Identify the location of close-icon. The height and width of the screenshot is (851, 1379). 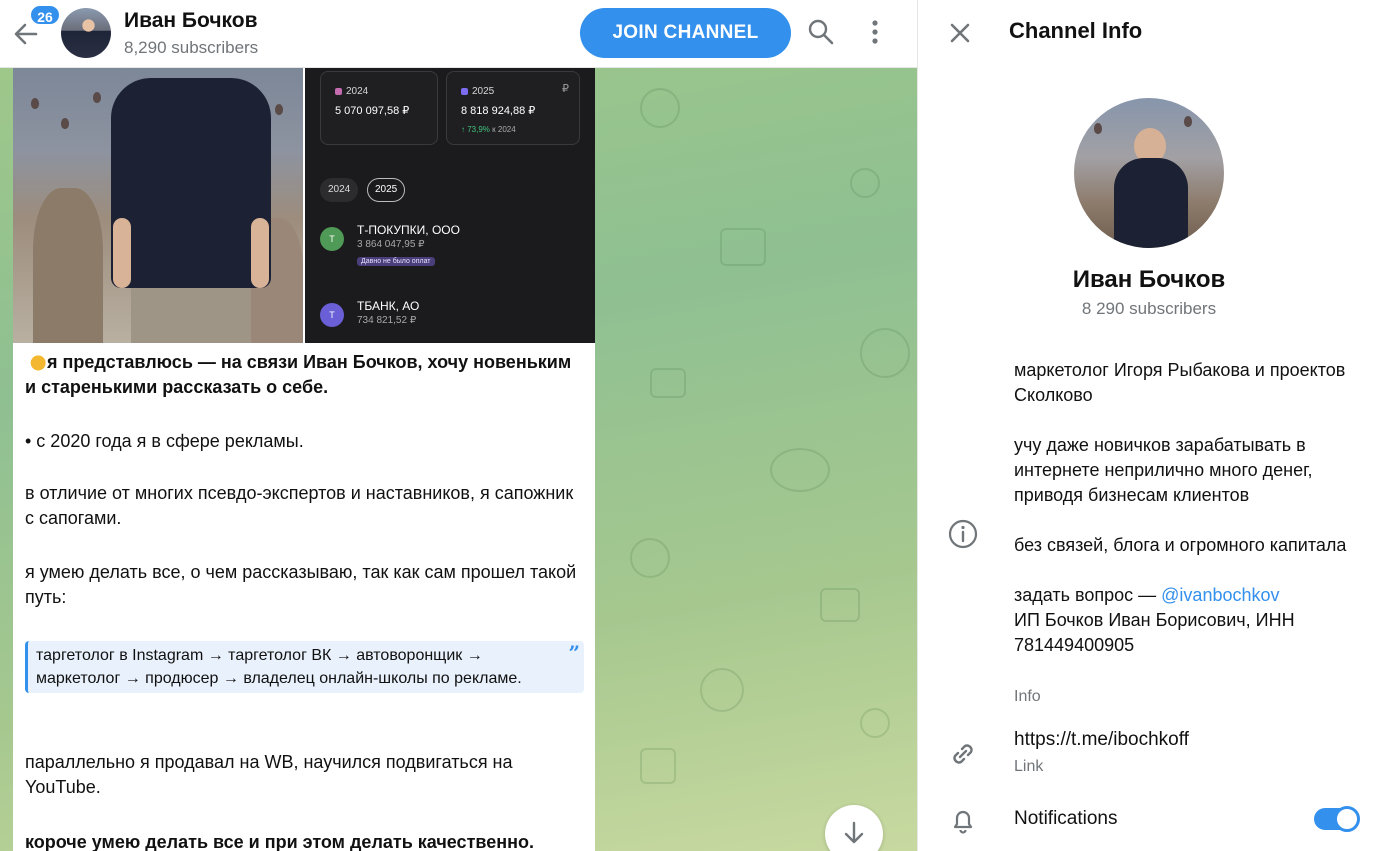
(960, 33).